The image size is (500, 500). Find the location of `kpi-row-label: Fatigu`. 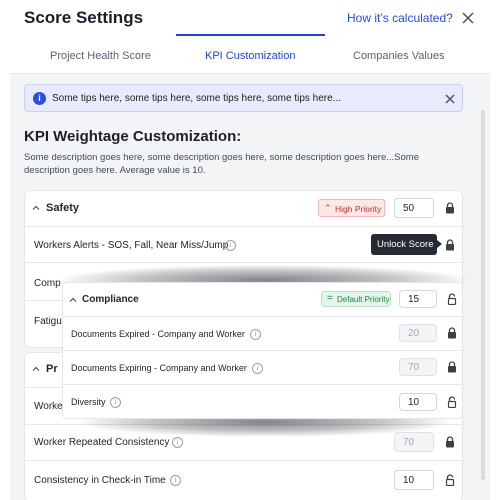

kpi-row-label: Fatigu is located at coordinates (48, 321).